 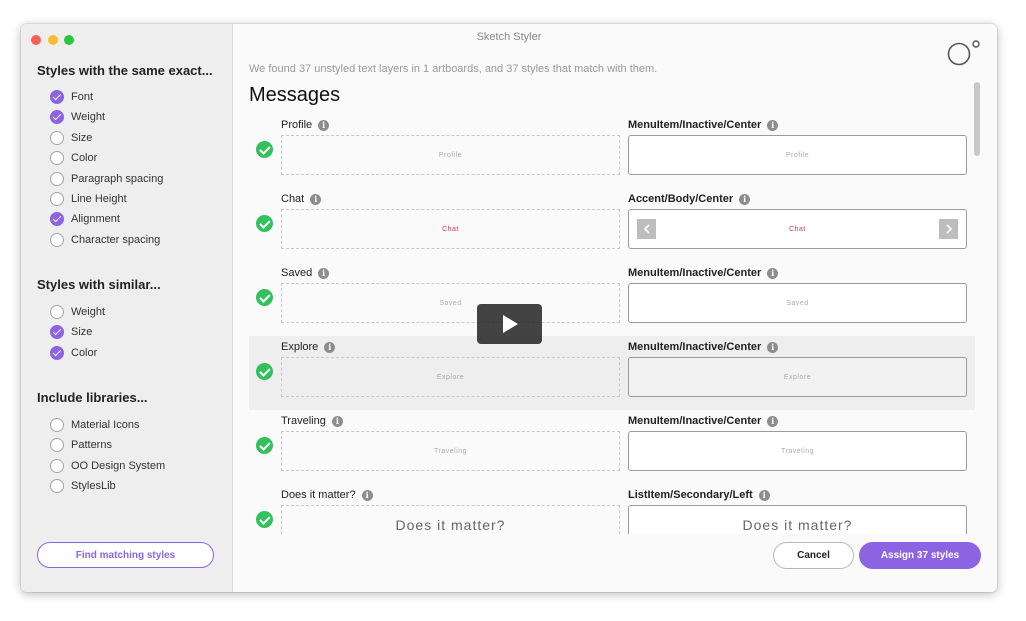 What do you see at coordinates (920, 555) in the screenshot?
I see `assign-styles-button: Assign 37 styles` at bounding box center [920, 555].